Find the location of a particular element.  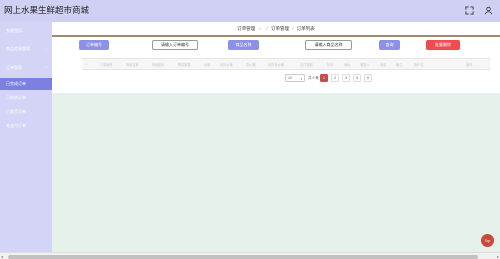

chevron-down-icon: ▾ is located at coordinates (301, 78).